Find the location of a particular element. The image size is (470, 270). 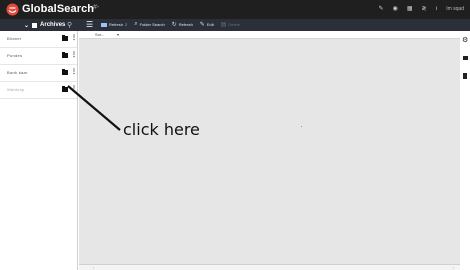

toolbar-delete-label: Delete is located at coordinates (234, 24).